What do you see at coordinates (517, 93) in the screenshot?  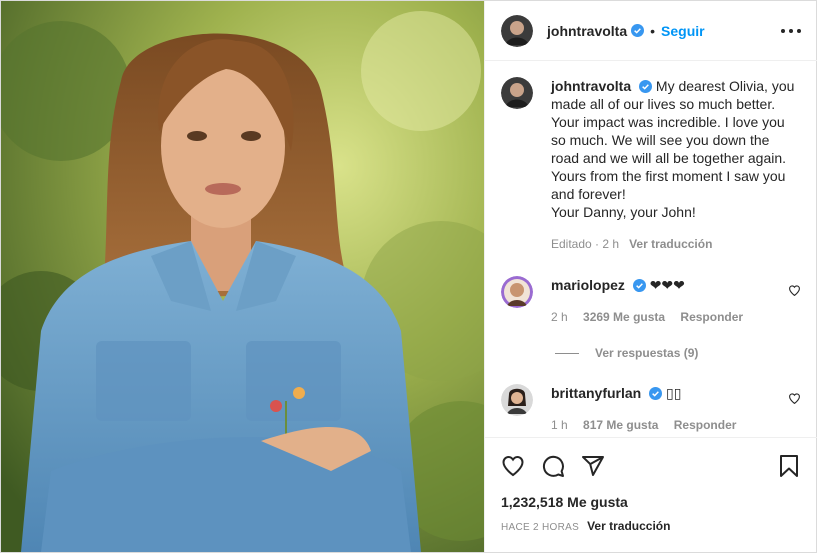 I see `caption-avatar` at bounding box center [517, 93].